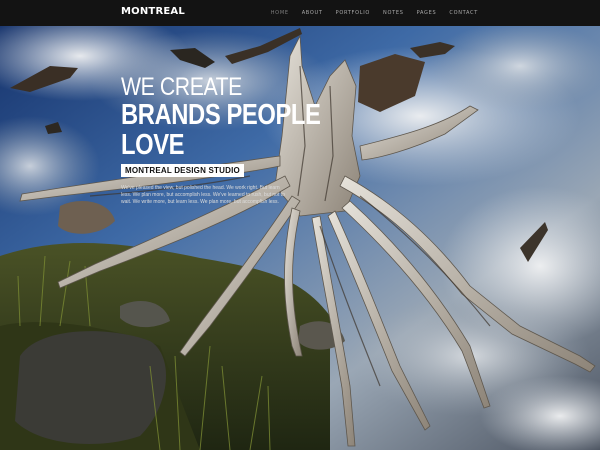  Describe the element at coordinates (153, 145) in the screenshot. I see `headline-bold-2: LOVE` at that location.